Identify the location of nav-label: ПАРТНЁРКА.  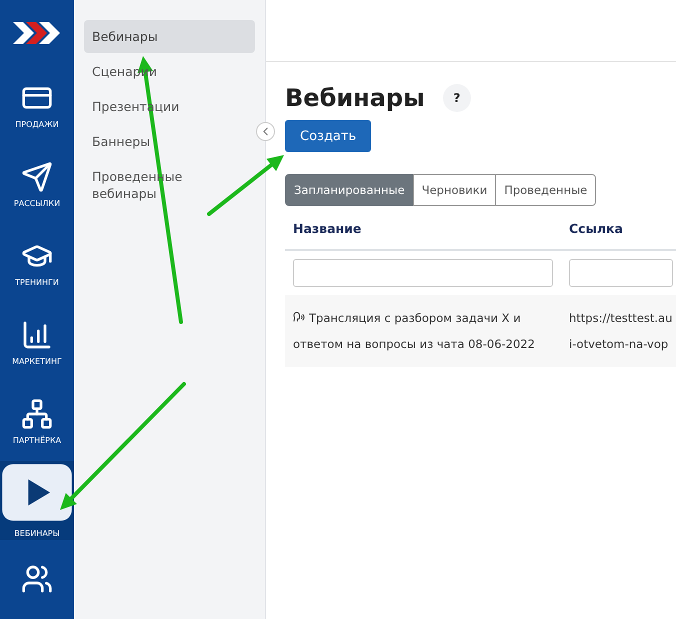
(37, 440).